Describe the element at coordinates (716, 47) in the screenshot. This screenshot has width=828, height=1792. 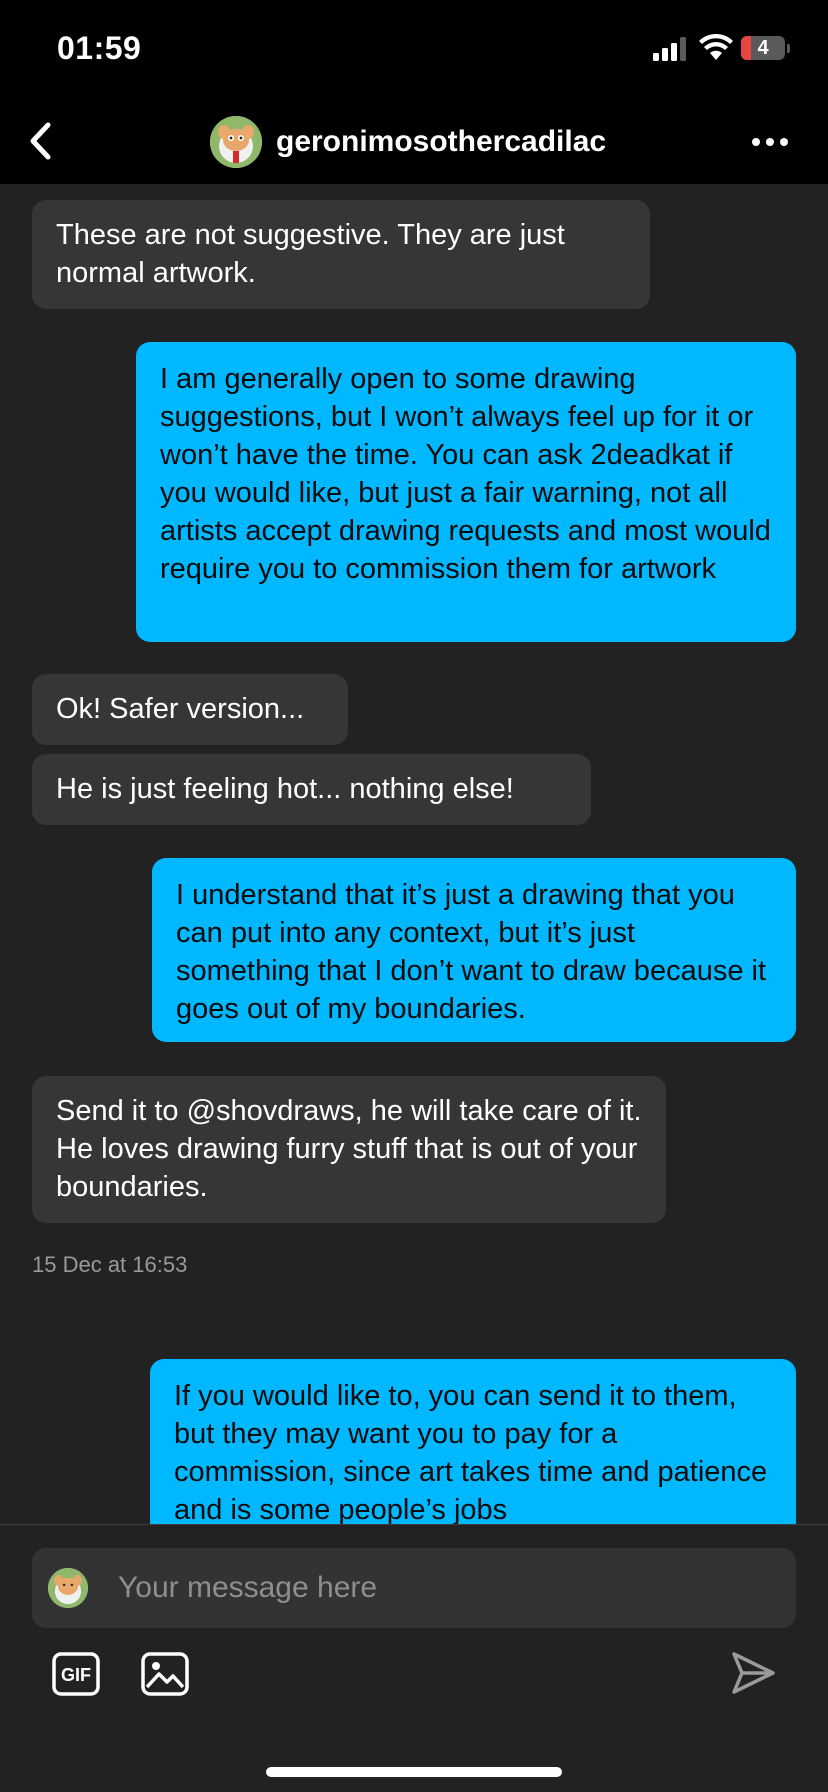
I see `wifi-icon` at that location.